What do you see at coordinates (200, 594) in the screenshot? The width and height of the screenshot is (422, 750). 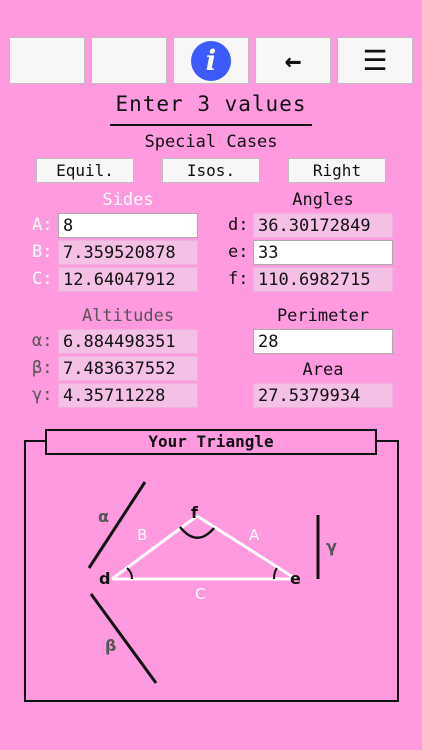 I see `side-c-text: C` at bounding box center [200, 594].